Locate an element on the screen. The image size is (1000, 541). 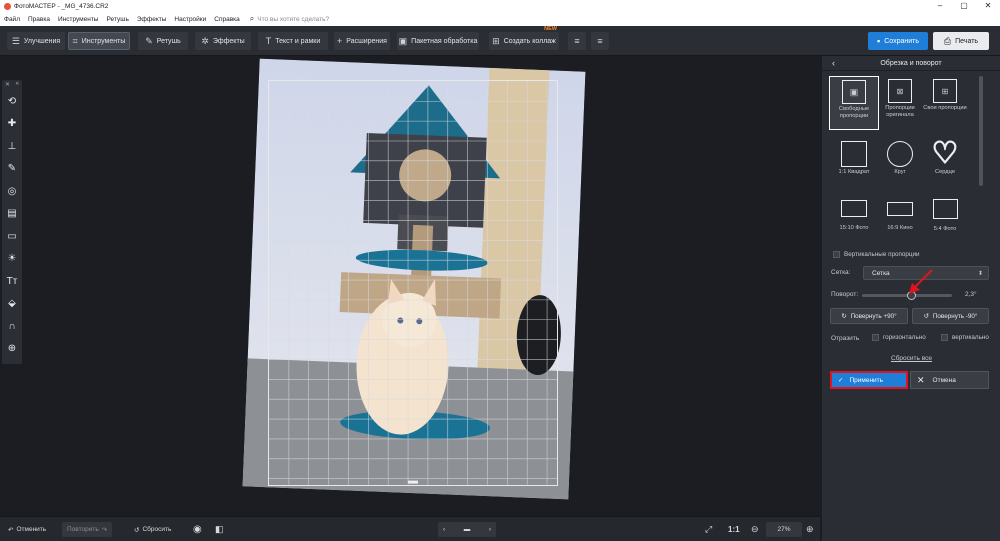
menu-settings: Настройки is located at coordinates (190, 19).